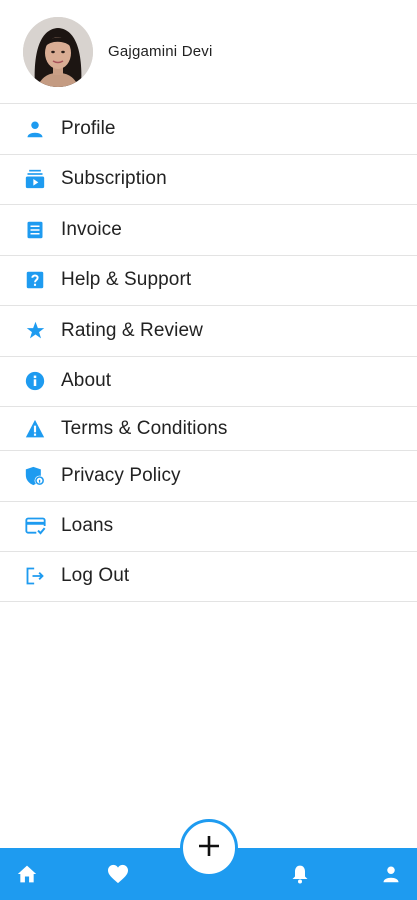 The width and height of the screenshot is (417, 900). Describe the element at coordinates (35, 576) in the screenshot. I see `logout-icon` at that location.